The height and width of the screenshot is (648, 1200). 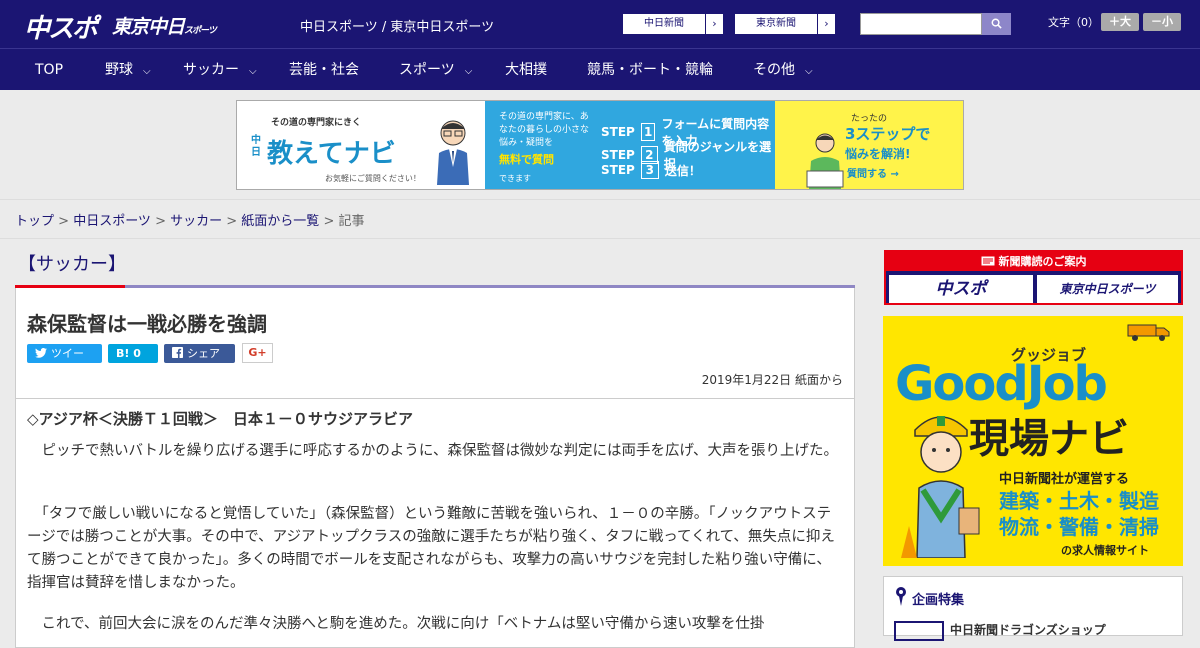 What do you see at coordinates (220, 419) in the screenshot?
I see `article-subhead: ◇アジア杯＜決勝Ｔ１回戦＞ 日本１－０サウジアラビア` at bounding box center [220, 419].